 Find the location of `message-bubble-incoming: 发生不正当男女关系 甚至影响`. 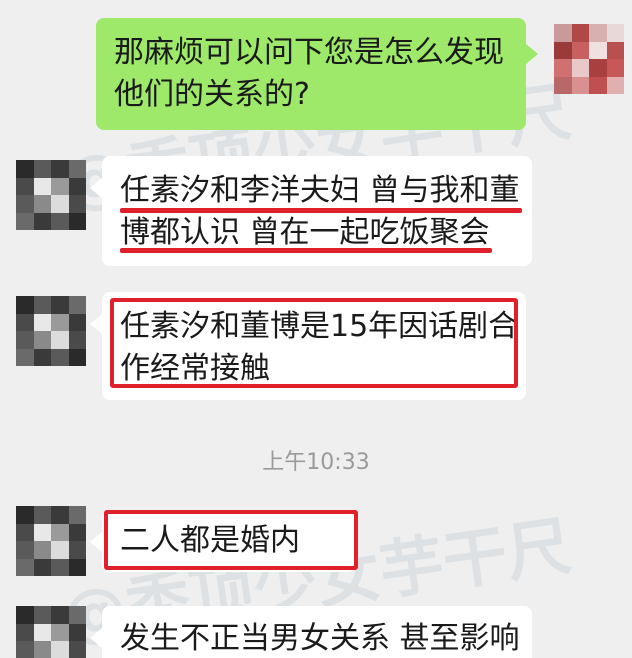

message-bubble-incoming: 发生不正当男女关系 甚至影响 is located at coordinates (311, 632).